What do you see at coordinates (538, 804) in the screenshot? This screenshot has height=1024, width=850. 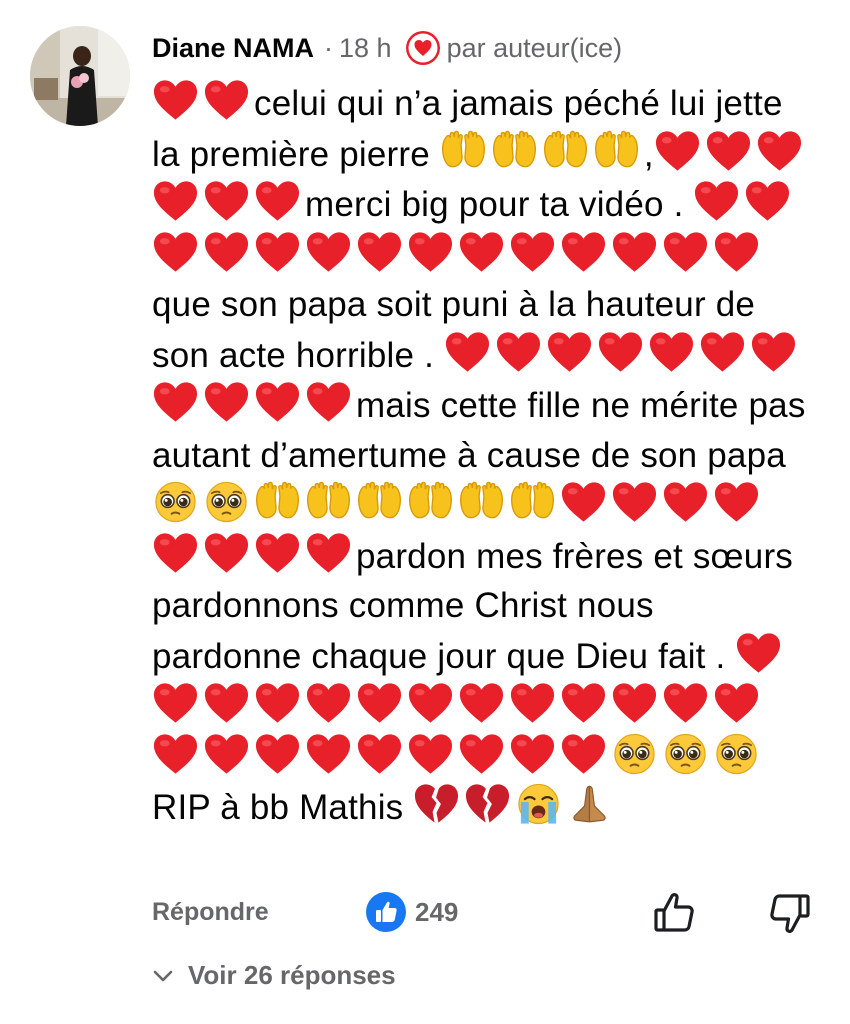 I see `crying-face-emoji-icon` at bounding box center [538, 804].